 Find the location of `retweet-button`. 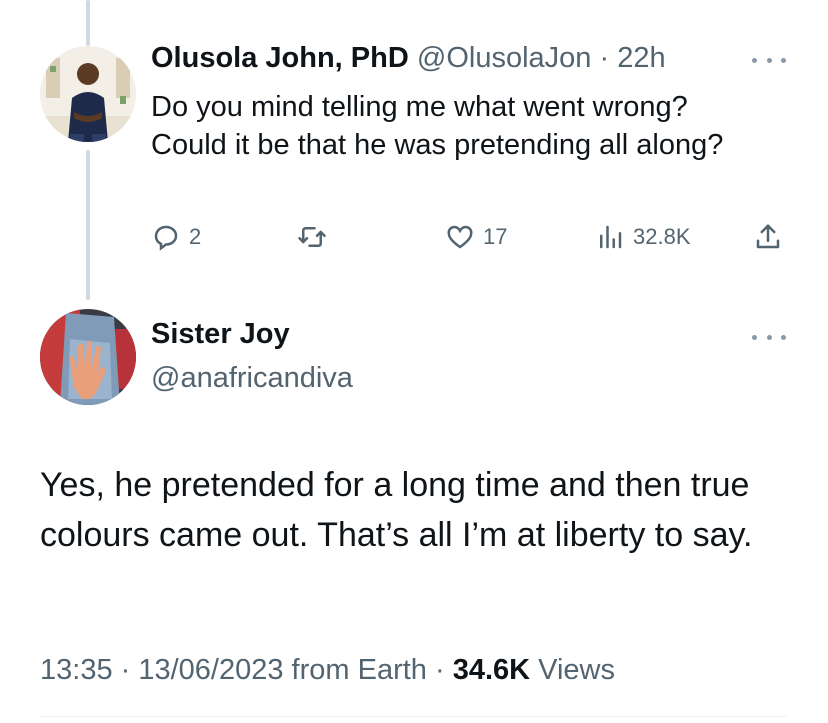

retweet-button is located at coordinates (316, 237).